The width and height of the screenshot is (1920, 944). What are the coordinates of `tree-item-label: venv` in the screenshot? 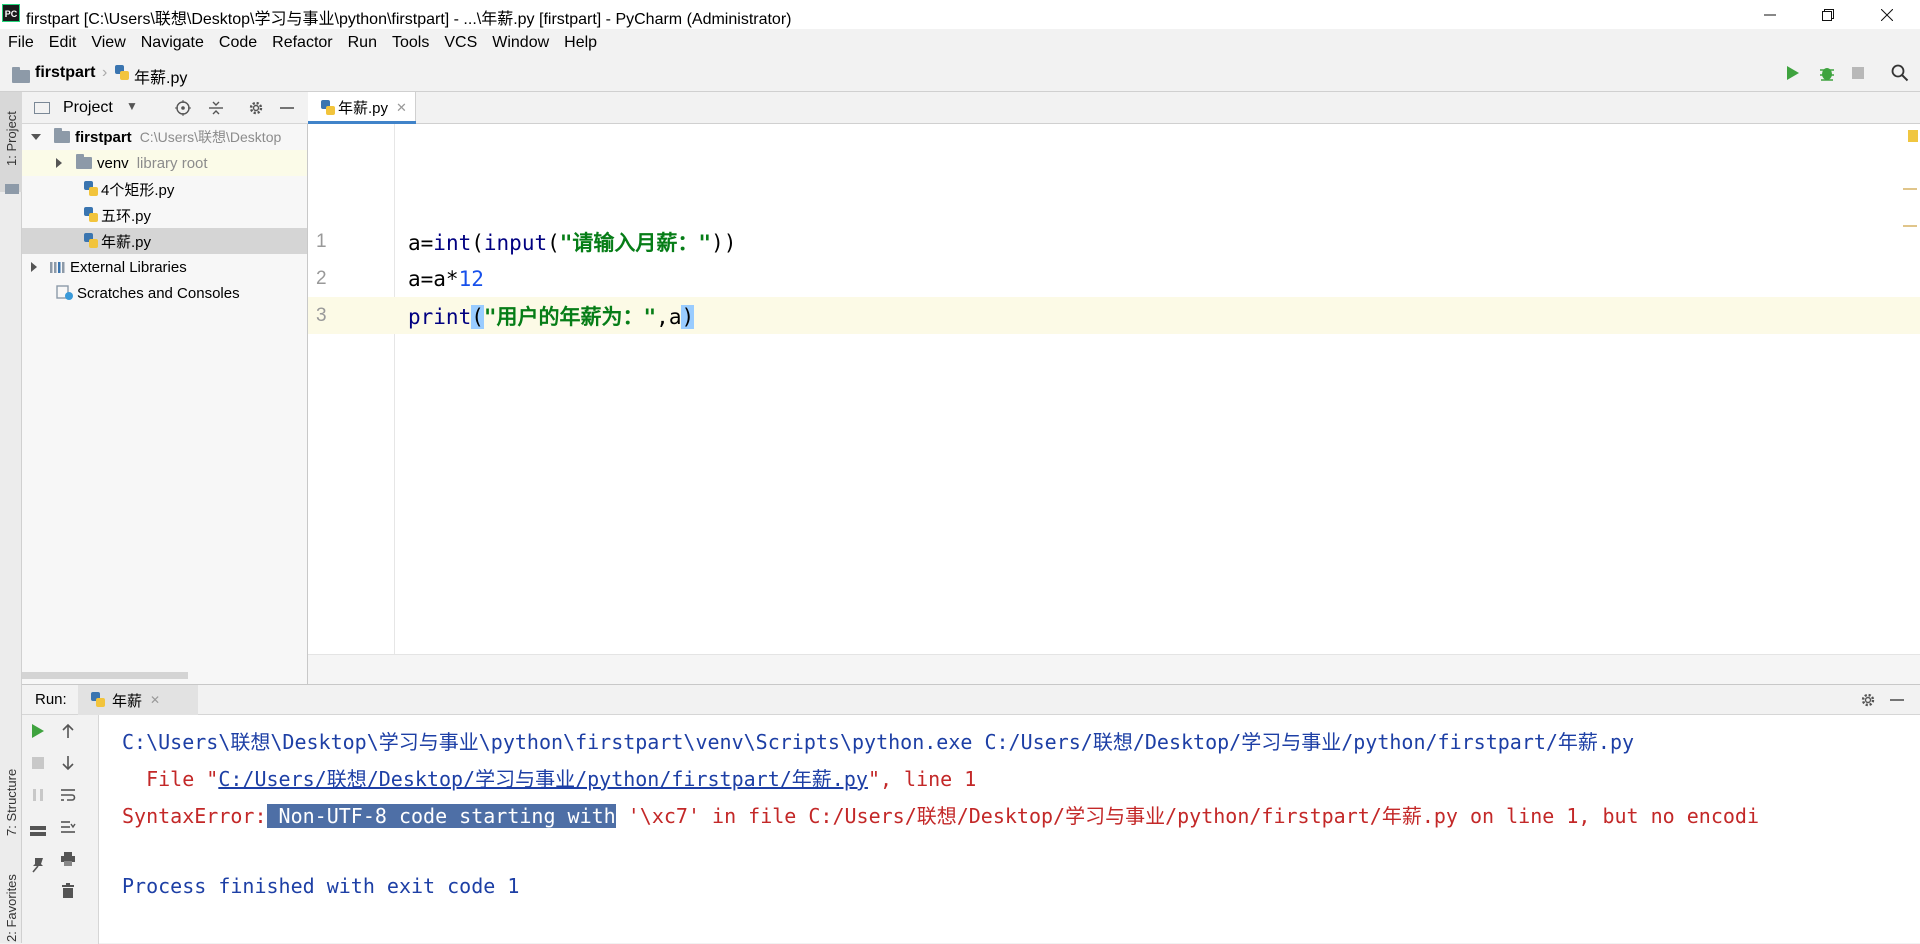 It's located at (113, 163).